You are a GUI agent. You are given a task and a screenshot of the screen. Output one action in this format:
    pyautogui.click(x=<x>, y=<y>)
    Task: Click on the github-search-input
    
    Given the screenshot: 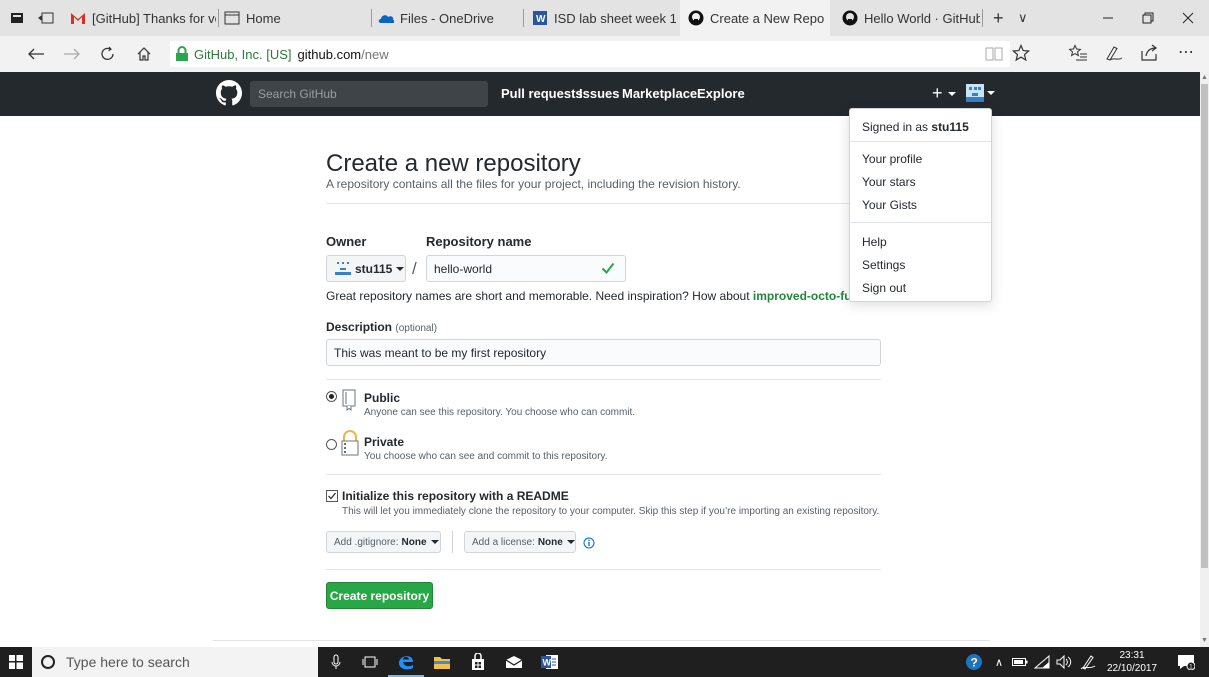 What is the action you would take?
    pyautogui.click(x=369, y=94)
    